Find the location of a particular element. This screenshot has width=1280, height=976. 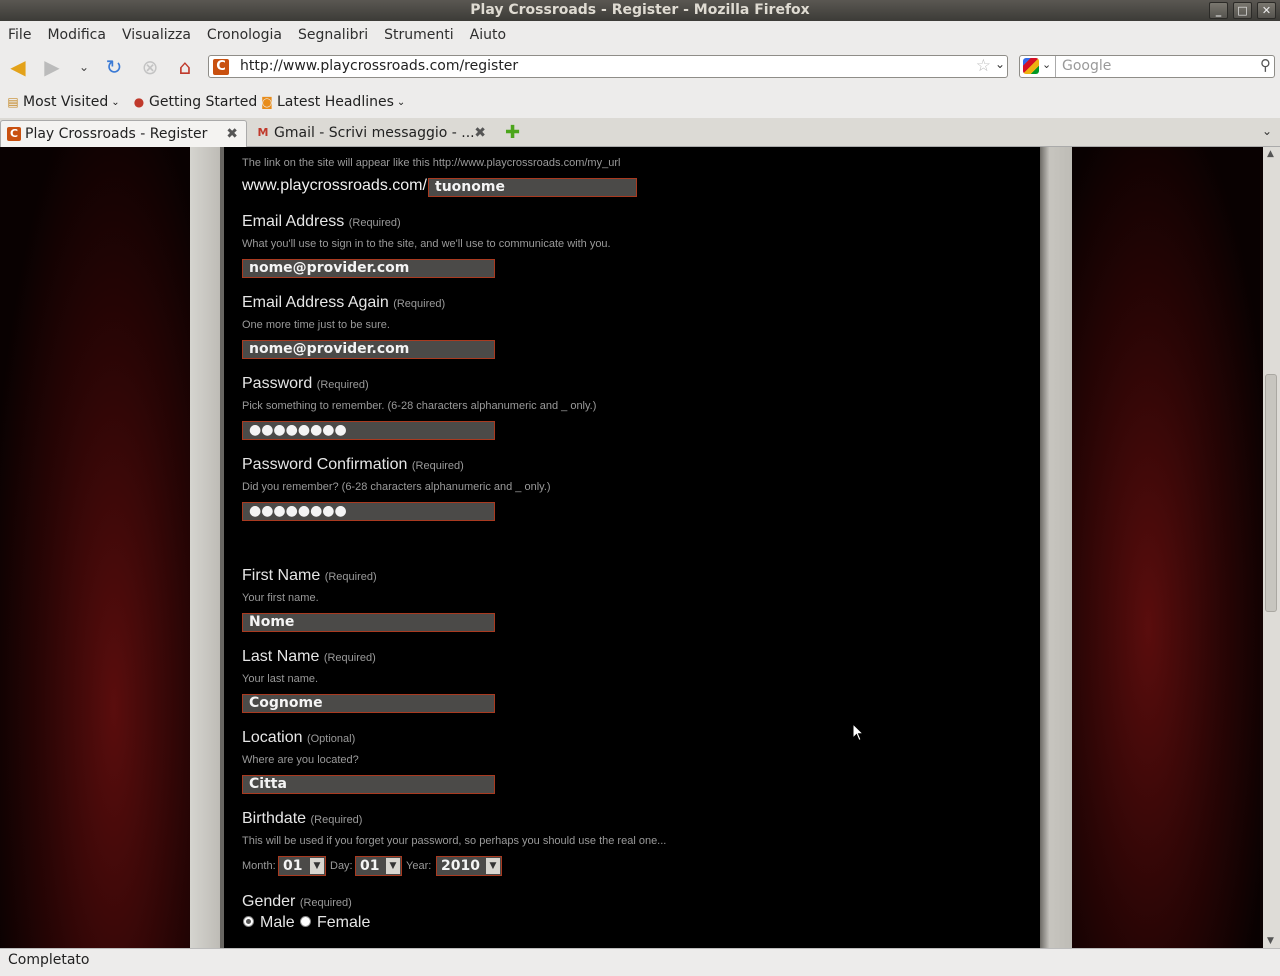

bookmark-latest-headlines: ◙ Latest Headlines ⌄ is located at coordinates (332, 102).